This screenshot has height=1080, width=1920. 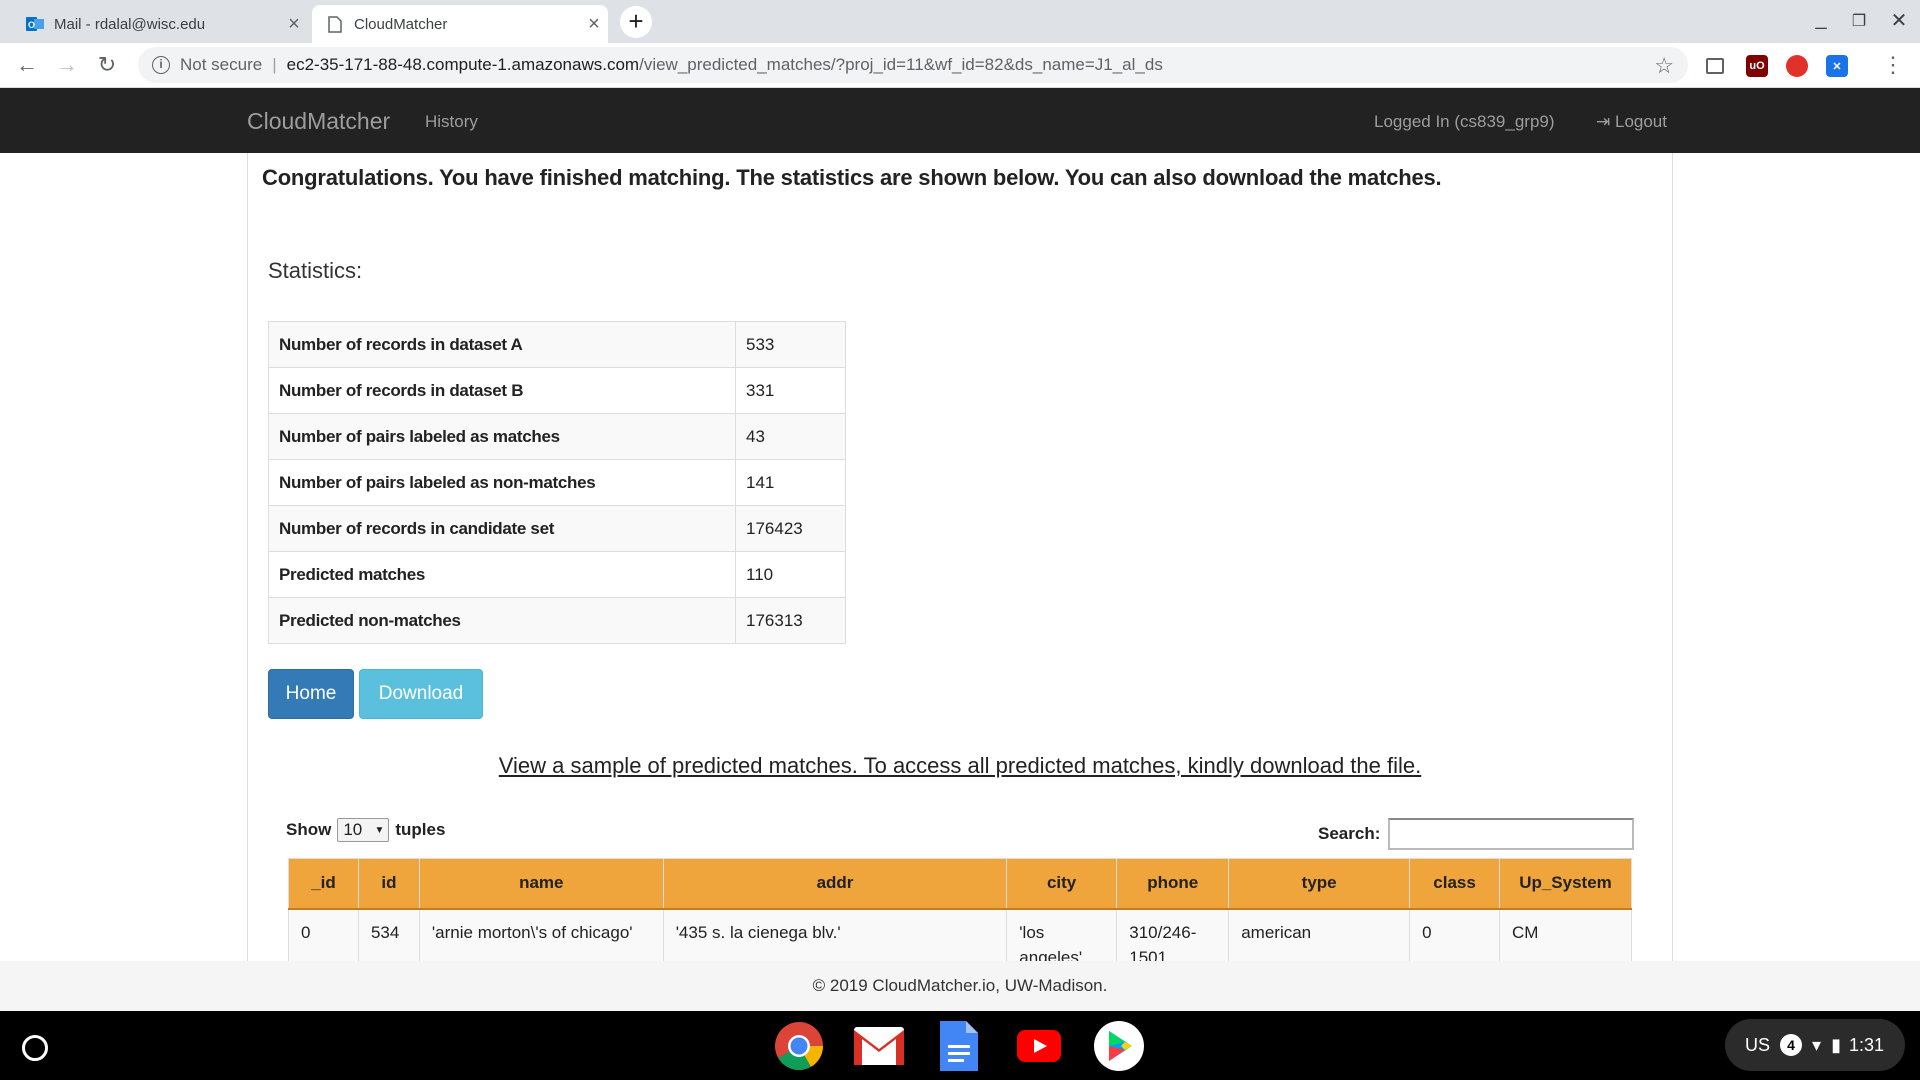 I want to click on search-control: Search:, so click(x=1476, y=834).